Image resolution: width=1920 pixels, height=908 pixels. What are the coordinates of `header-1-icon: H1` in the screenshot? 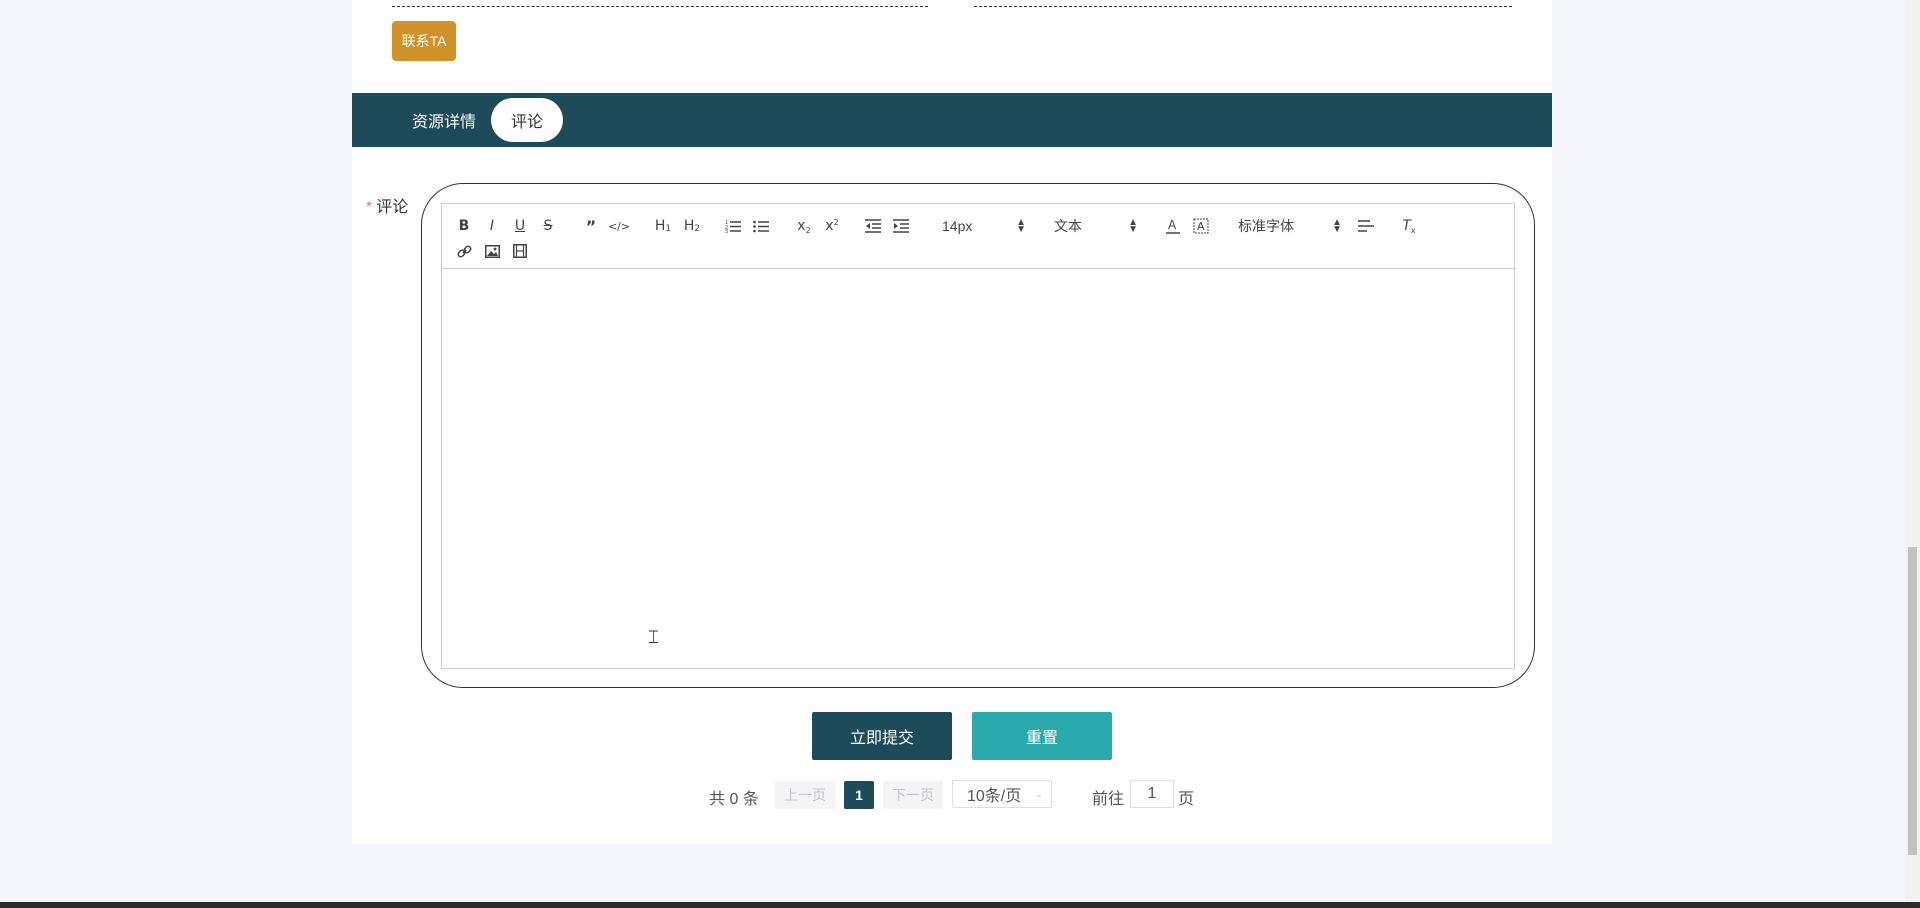 It's located at (663, 226).